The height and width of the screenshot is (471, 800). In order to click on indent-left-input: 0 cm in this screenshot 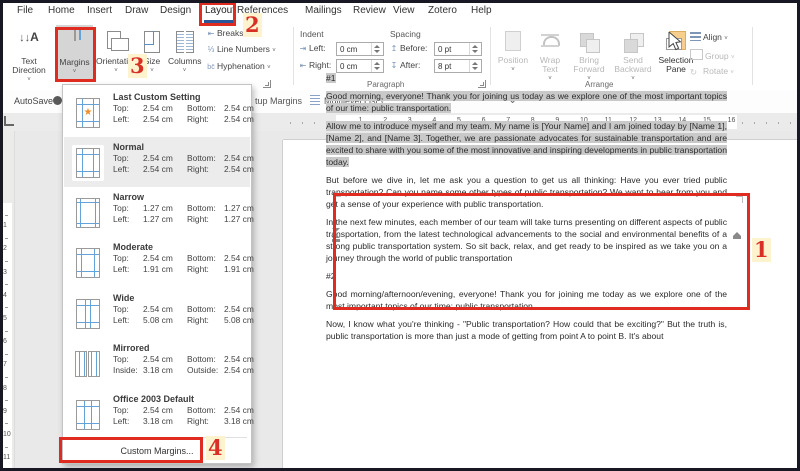, I will do `click(360, 49)`.